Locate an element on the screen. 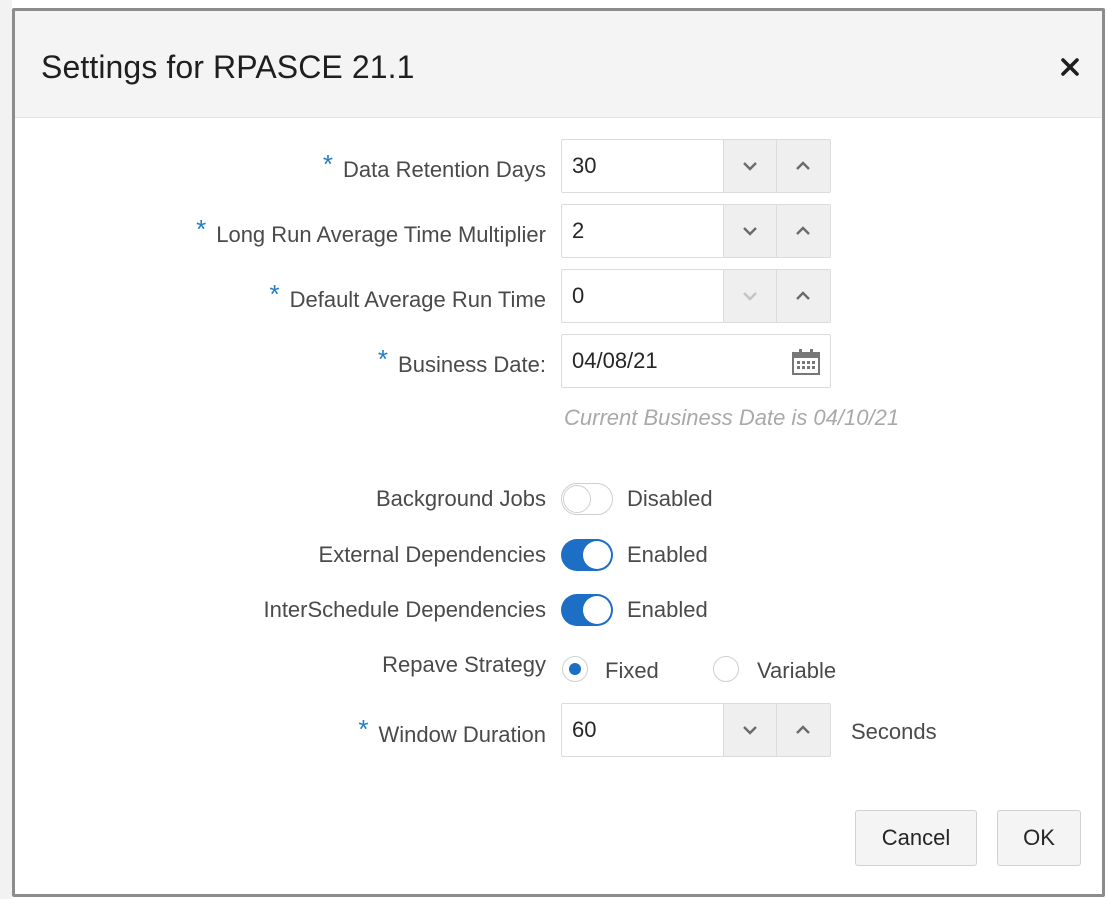  external-dependencies-toggle is located at coordinates (587, 555).